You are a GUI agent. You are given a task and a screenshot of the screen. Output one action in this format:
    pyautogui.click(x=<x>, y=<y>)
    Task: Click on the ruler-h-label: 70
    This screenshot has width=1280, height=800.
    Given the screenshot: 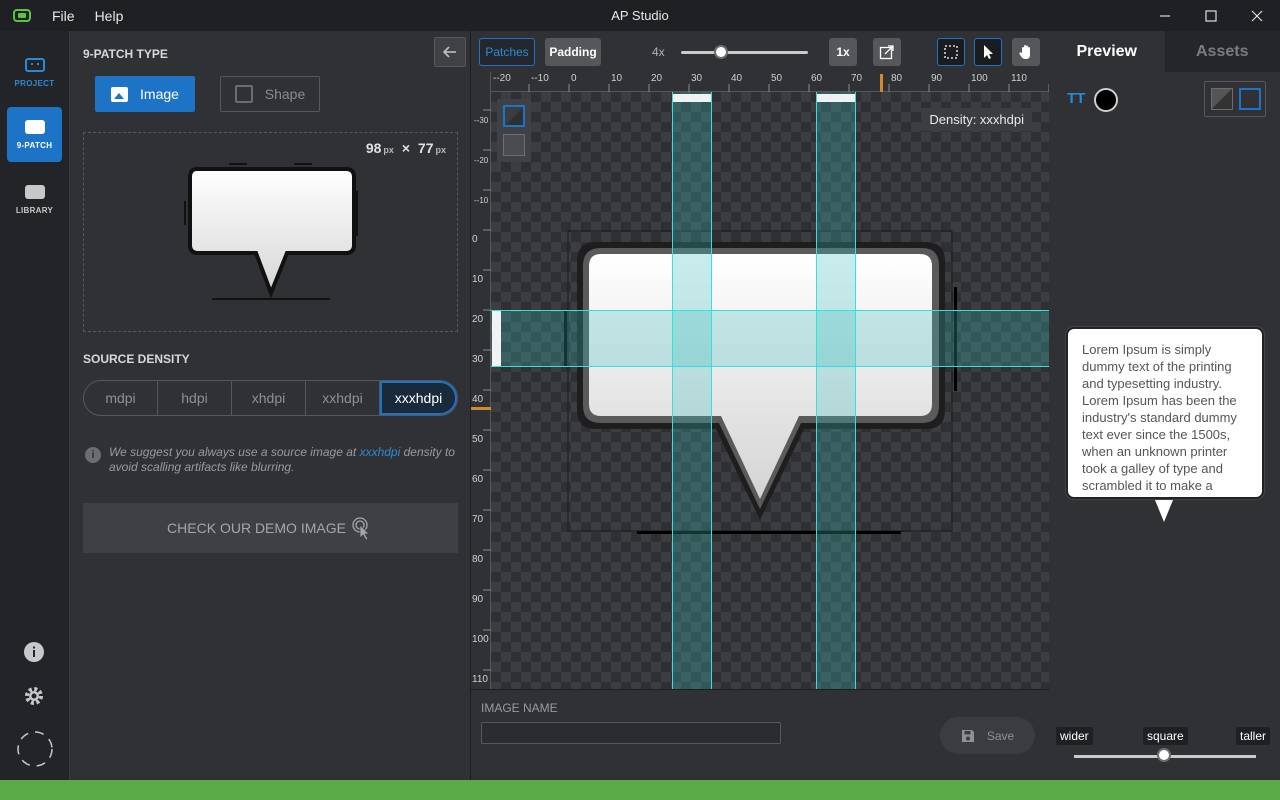 What is the action you would take?
    pyautogui.click(x=857, y=78)
    